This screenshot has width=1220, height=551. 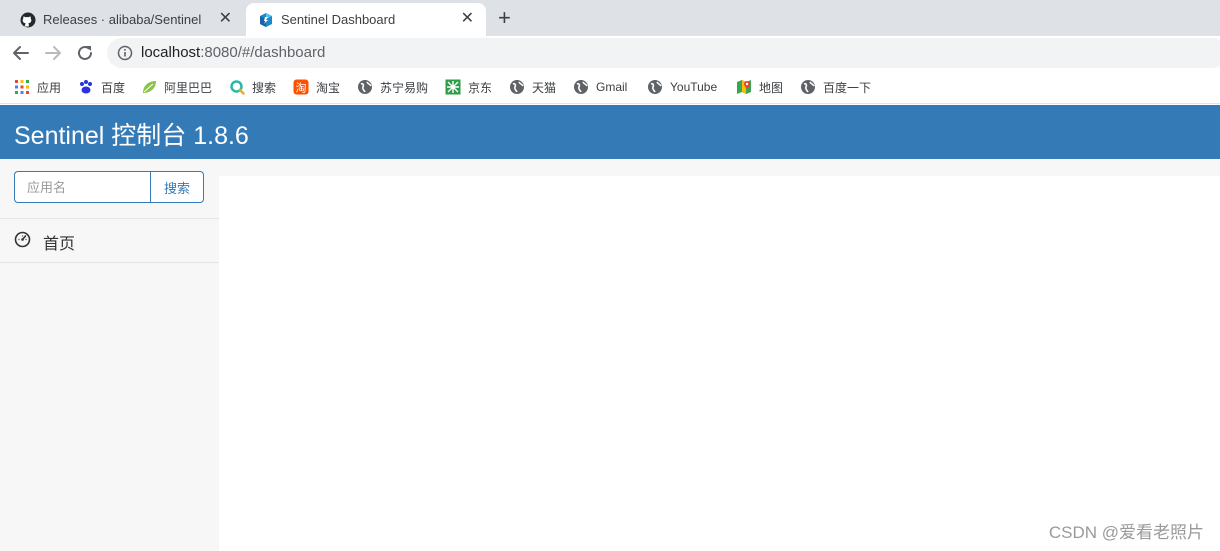 I want to click on reload-icon, so click(x=85, y=53).